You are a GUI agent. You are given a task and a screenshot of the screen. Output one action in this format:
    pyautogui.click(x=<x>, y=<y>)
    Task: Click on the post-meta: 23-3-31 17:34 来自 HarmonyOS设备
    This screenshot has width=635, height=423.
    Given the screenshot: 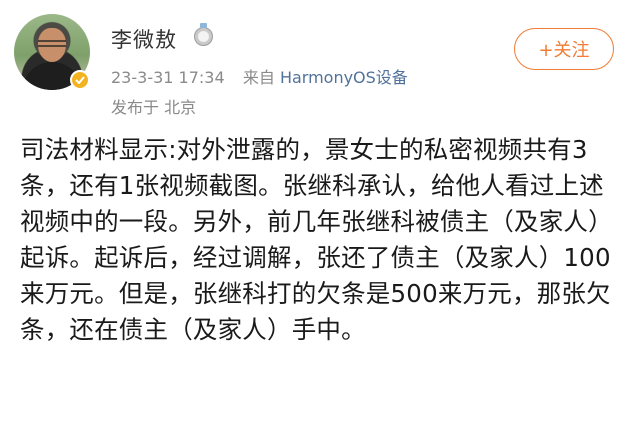 What is the action you would take?
    pyautogui.click(x=259, y=76)
    